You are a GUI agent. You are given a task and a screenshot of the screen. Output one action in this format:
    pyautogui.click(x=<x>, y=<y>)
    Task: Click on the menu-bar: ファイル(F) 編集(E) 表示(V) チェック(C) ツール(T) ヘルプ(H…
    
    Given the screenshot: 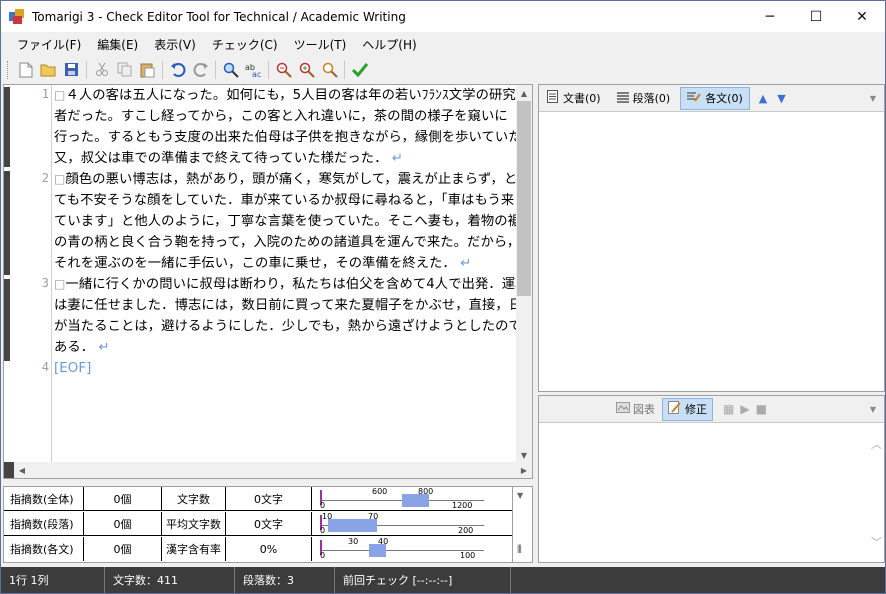 What is the action you would take?
    pyautogui.click(x=443, y=44)
    